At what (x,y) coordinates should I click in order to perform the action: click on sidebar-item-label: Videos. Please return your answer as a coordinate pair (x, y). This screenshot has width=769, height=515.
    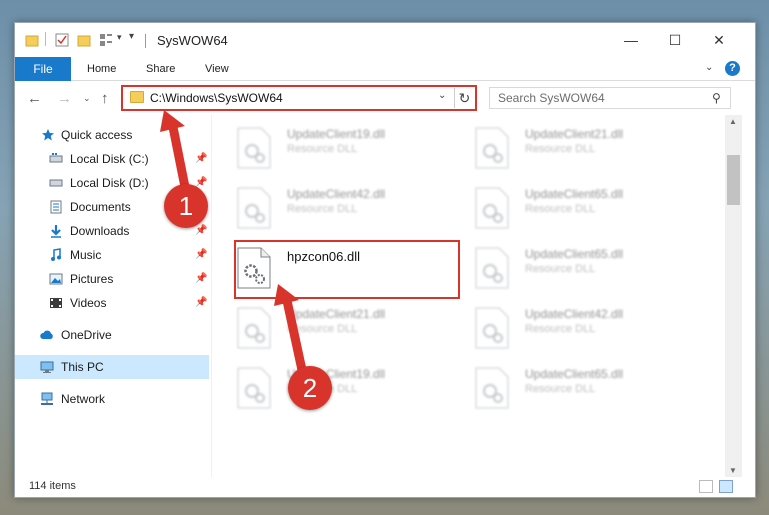
    Looking at the image, I should click on (88, 303).